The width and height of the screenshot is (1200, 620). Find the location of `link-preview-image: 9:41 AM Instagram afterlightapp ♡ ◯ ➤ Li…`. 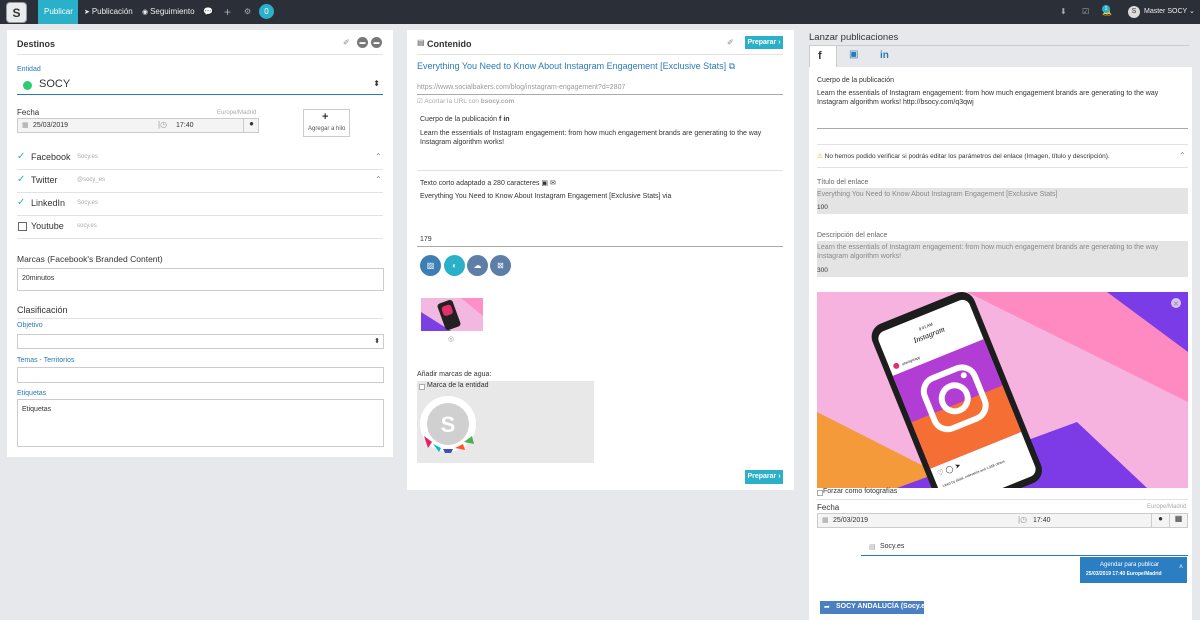

link-preview-image: 9:41 AM Instagram afterlightapp ♡ ◯ ➤ Li… is located at coordinates (1002, 390).